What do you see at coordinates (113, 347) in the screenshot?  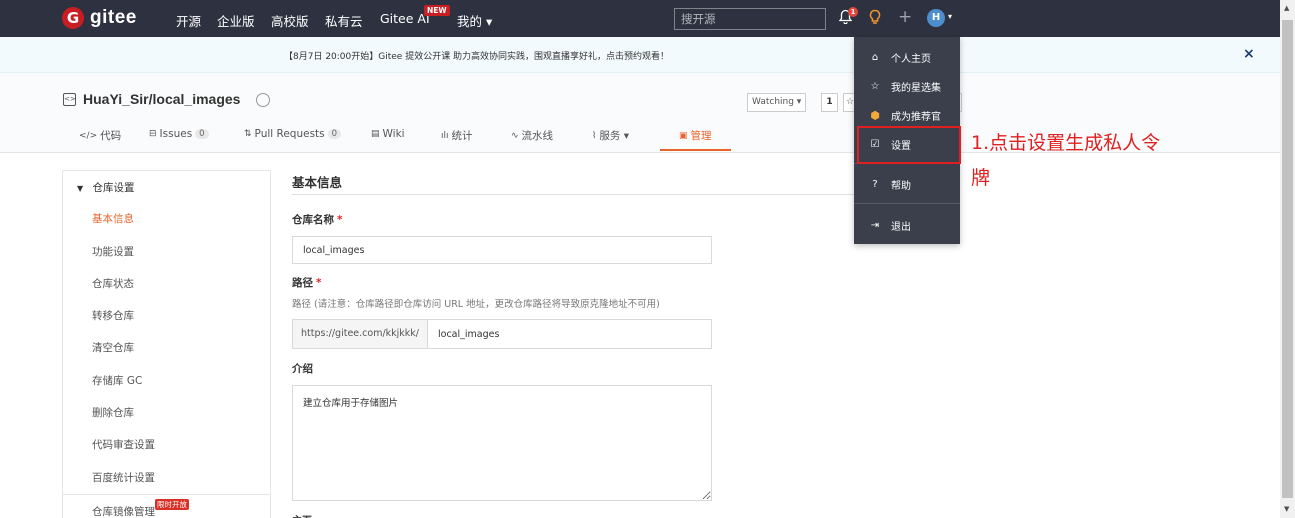 I see `sidebar-item-clear: 清空仓库` at bounding box center [113, 347].